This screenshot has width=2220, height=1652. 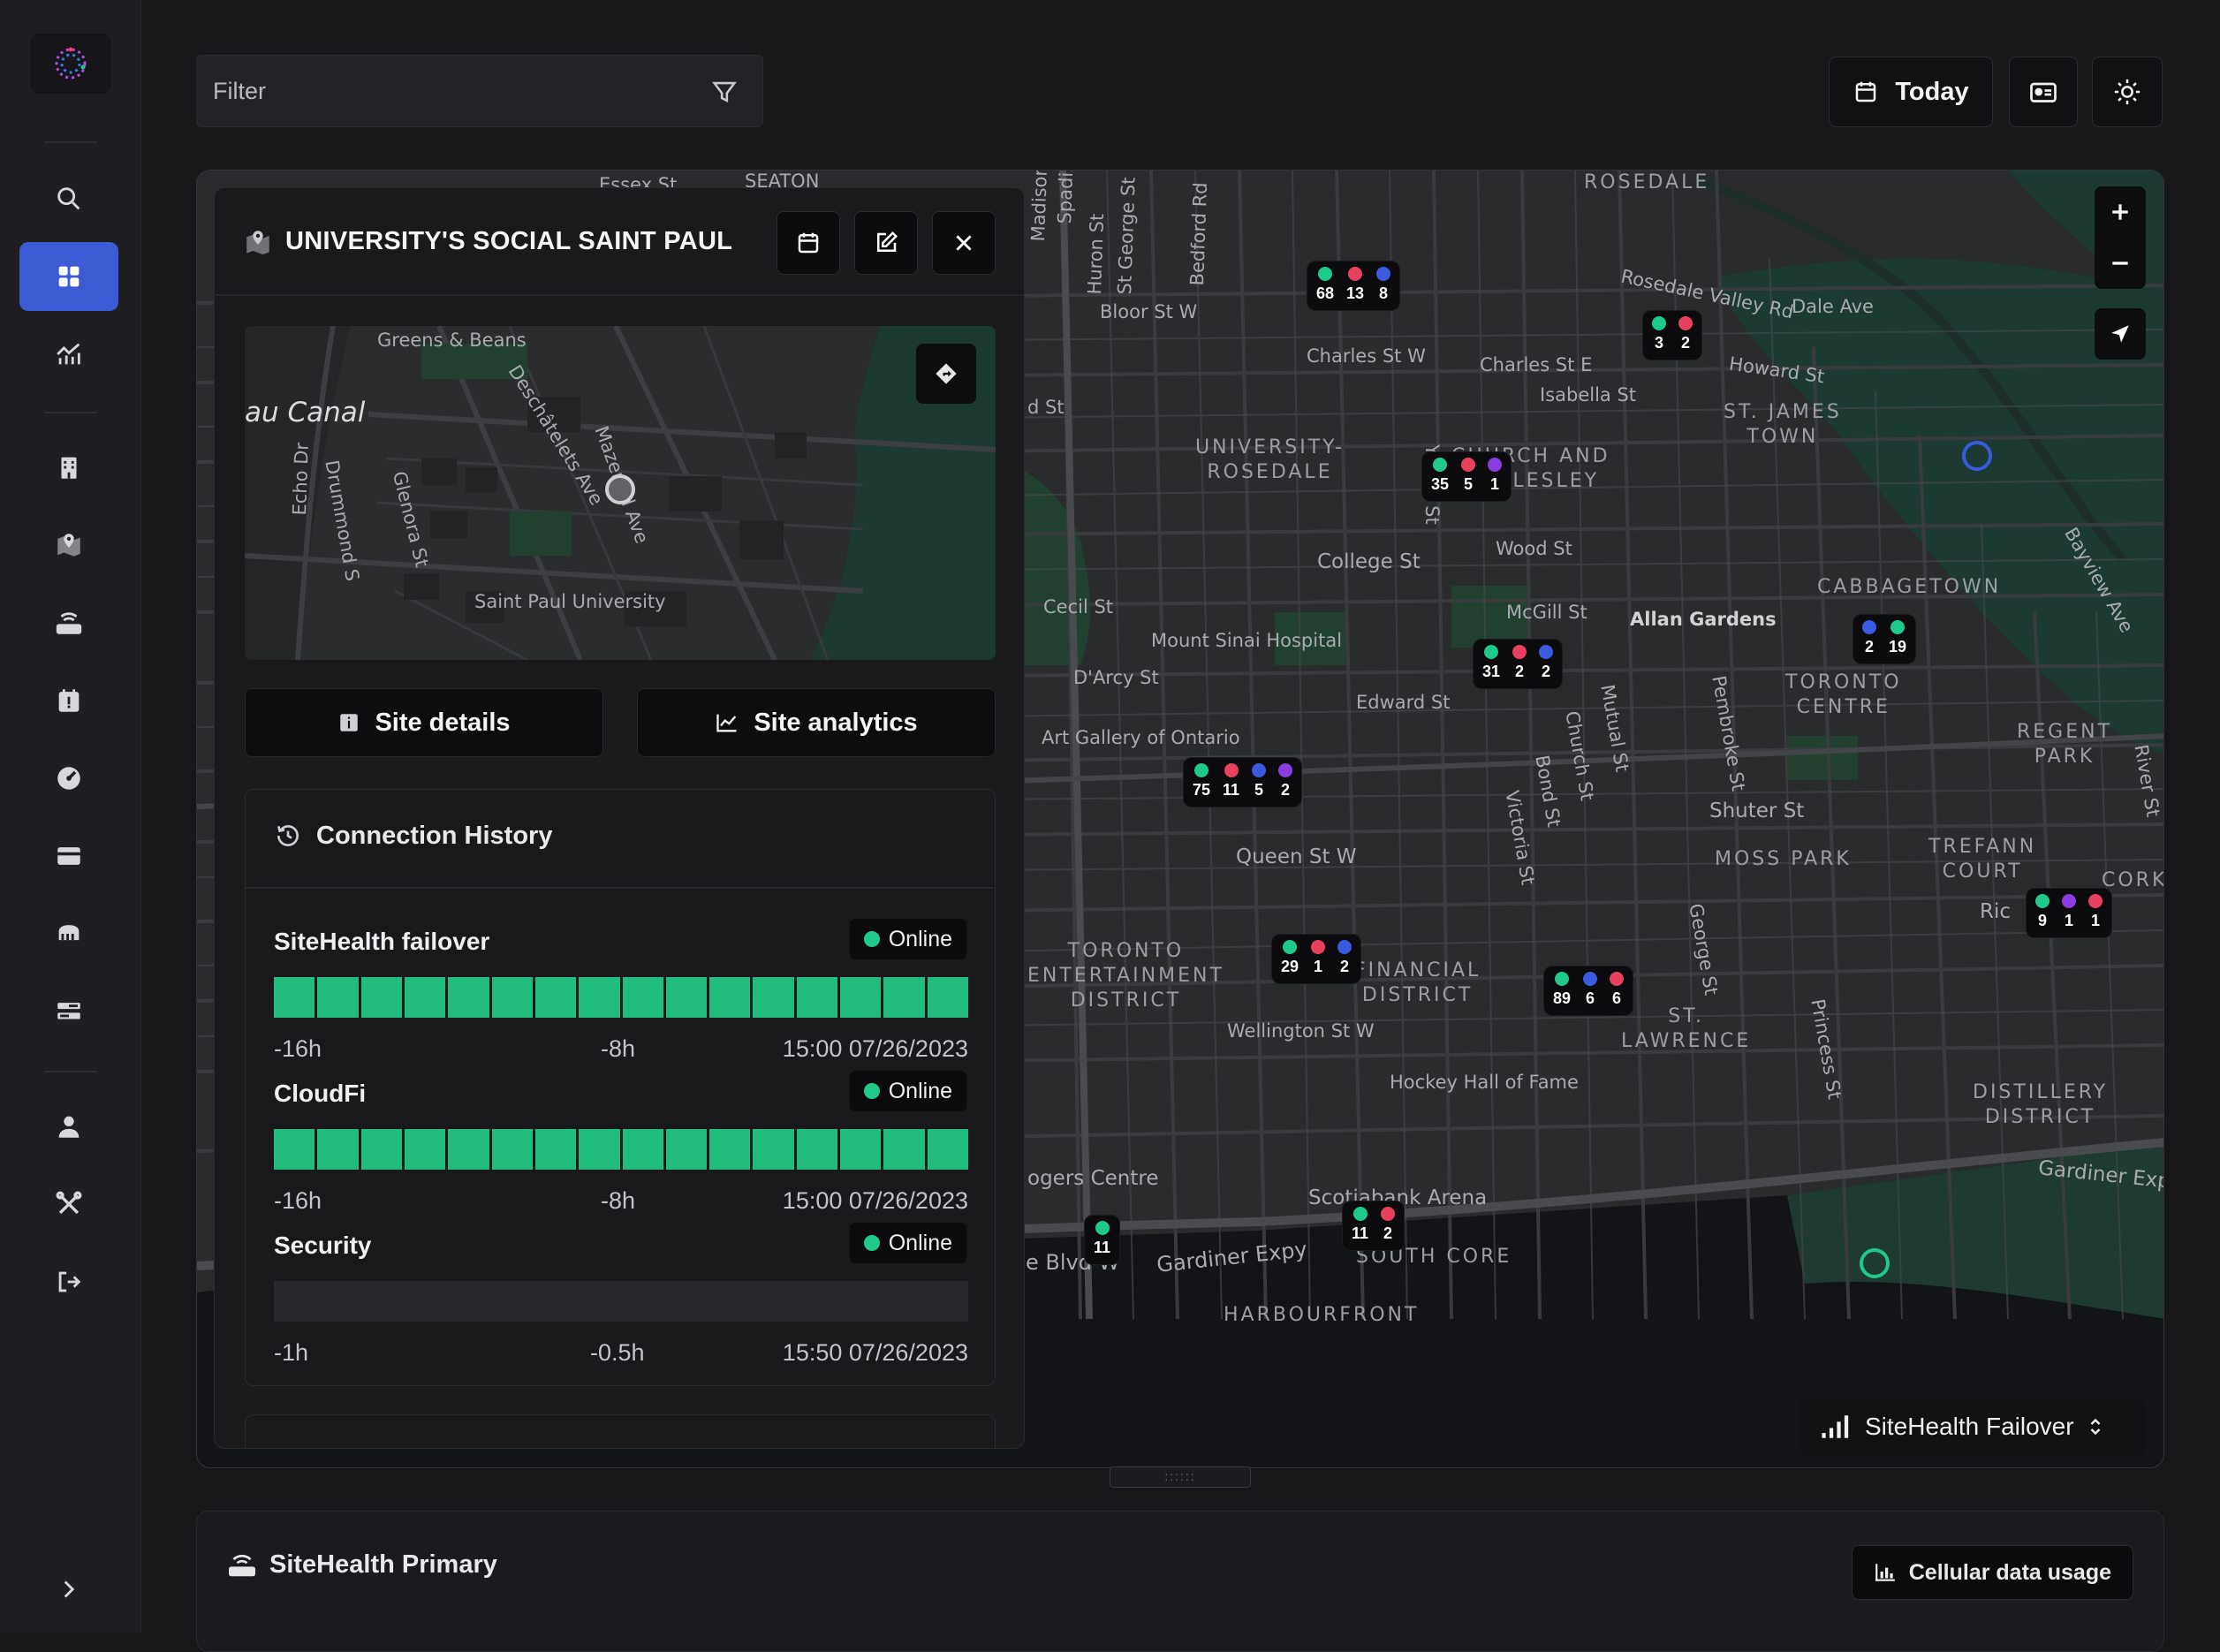 I want to click on site-cluster: 11, so click(x=1102, y=1240).